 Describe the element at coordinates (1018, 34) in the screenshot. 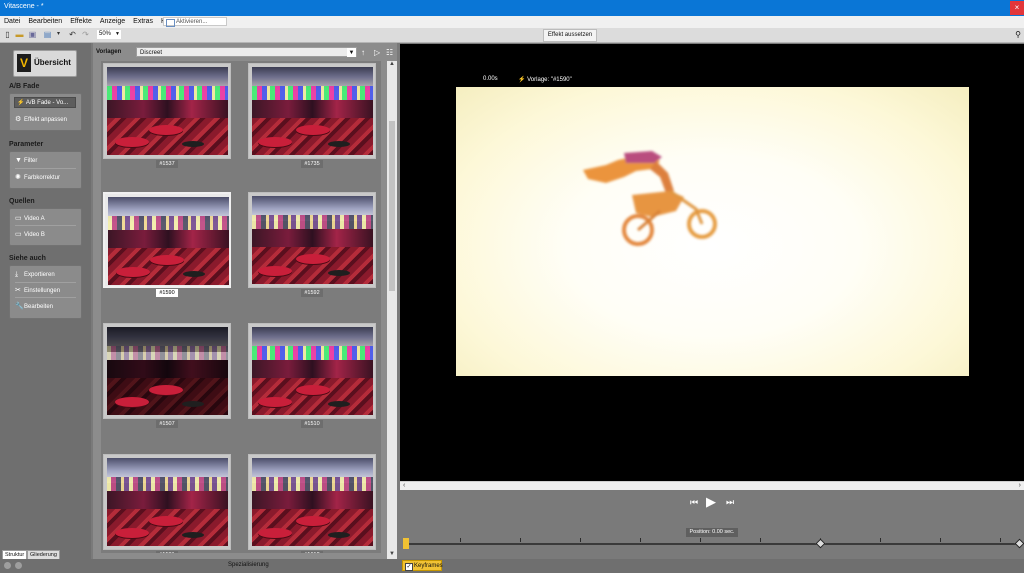

I see `pin-icon: ⚲` at that location.